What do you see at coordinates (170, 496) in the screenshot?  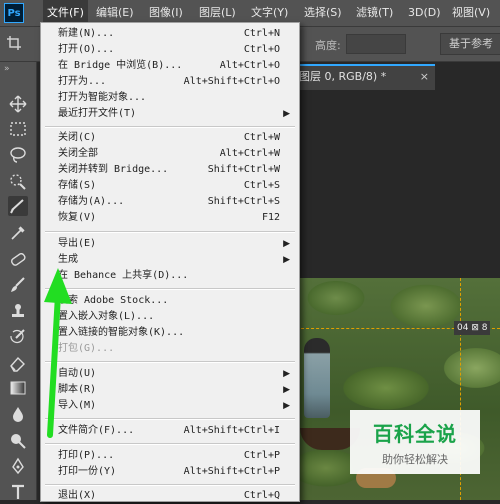 I see `menu-item-exit: 退出(X) Ctrl+Q` at bounding box center [170, 496].